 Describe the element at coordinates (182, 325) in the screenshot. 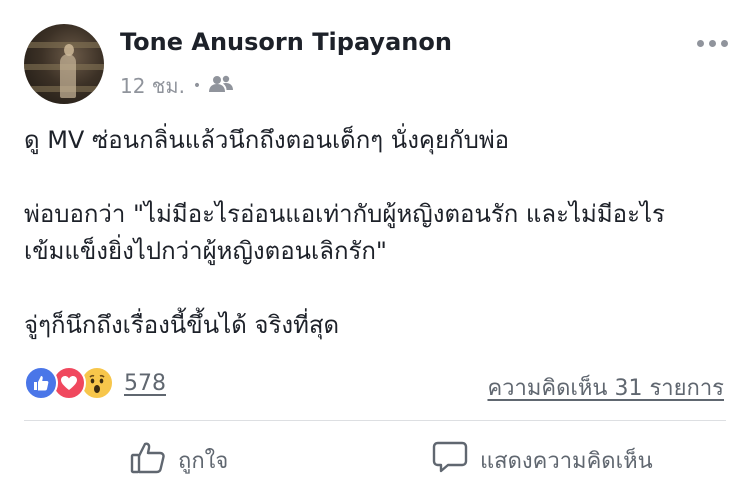

I see `post-line: จู่ๆก็นึกถึงเรื่องนี้ขึ้นได้ จริงที่สุด` at that location.